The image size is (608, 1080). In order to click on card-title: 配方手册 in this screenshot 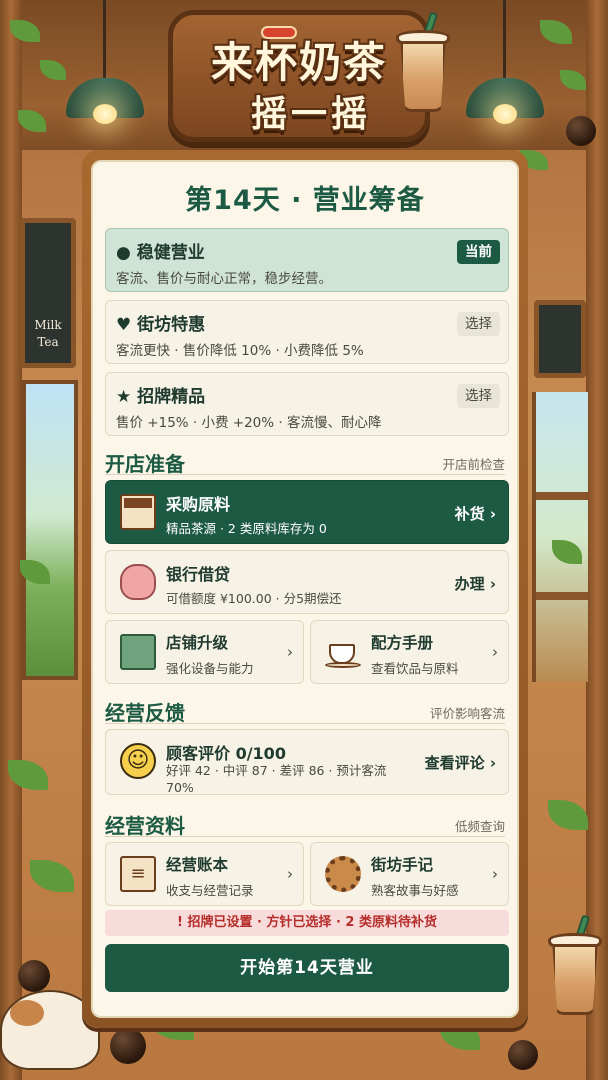, I will do `click(402, 643)`.